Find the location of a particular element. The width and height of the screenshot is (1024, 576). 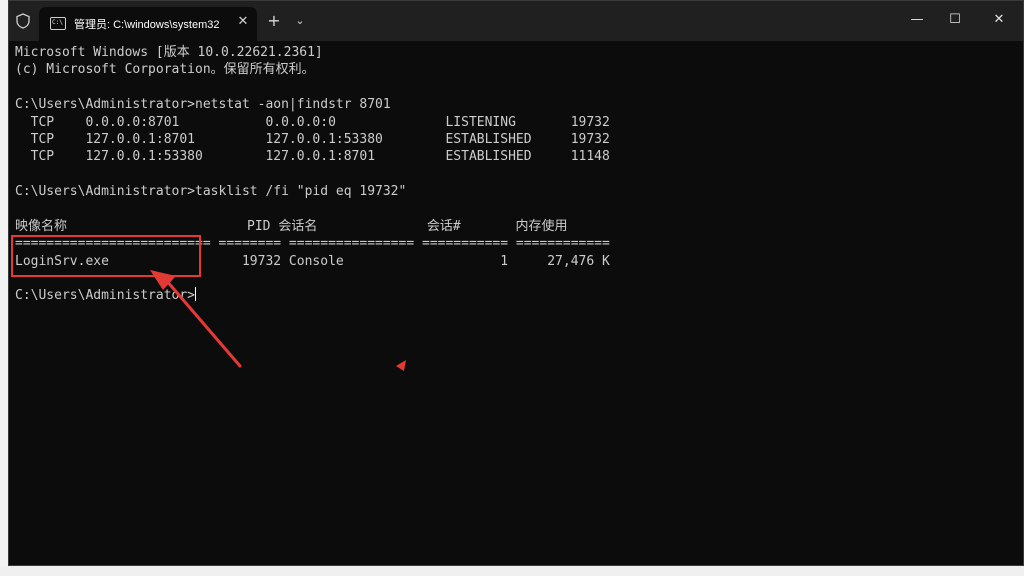

console-prompt-line: C:\Users\Administrator> is located at coordinates (510, 295).